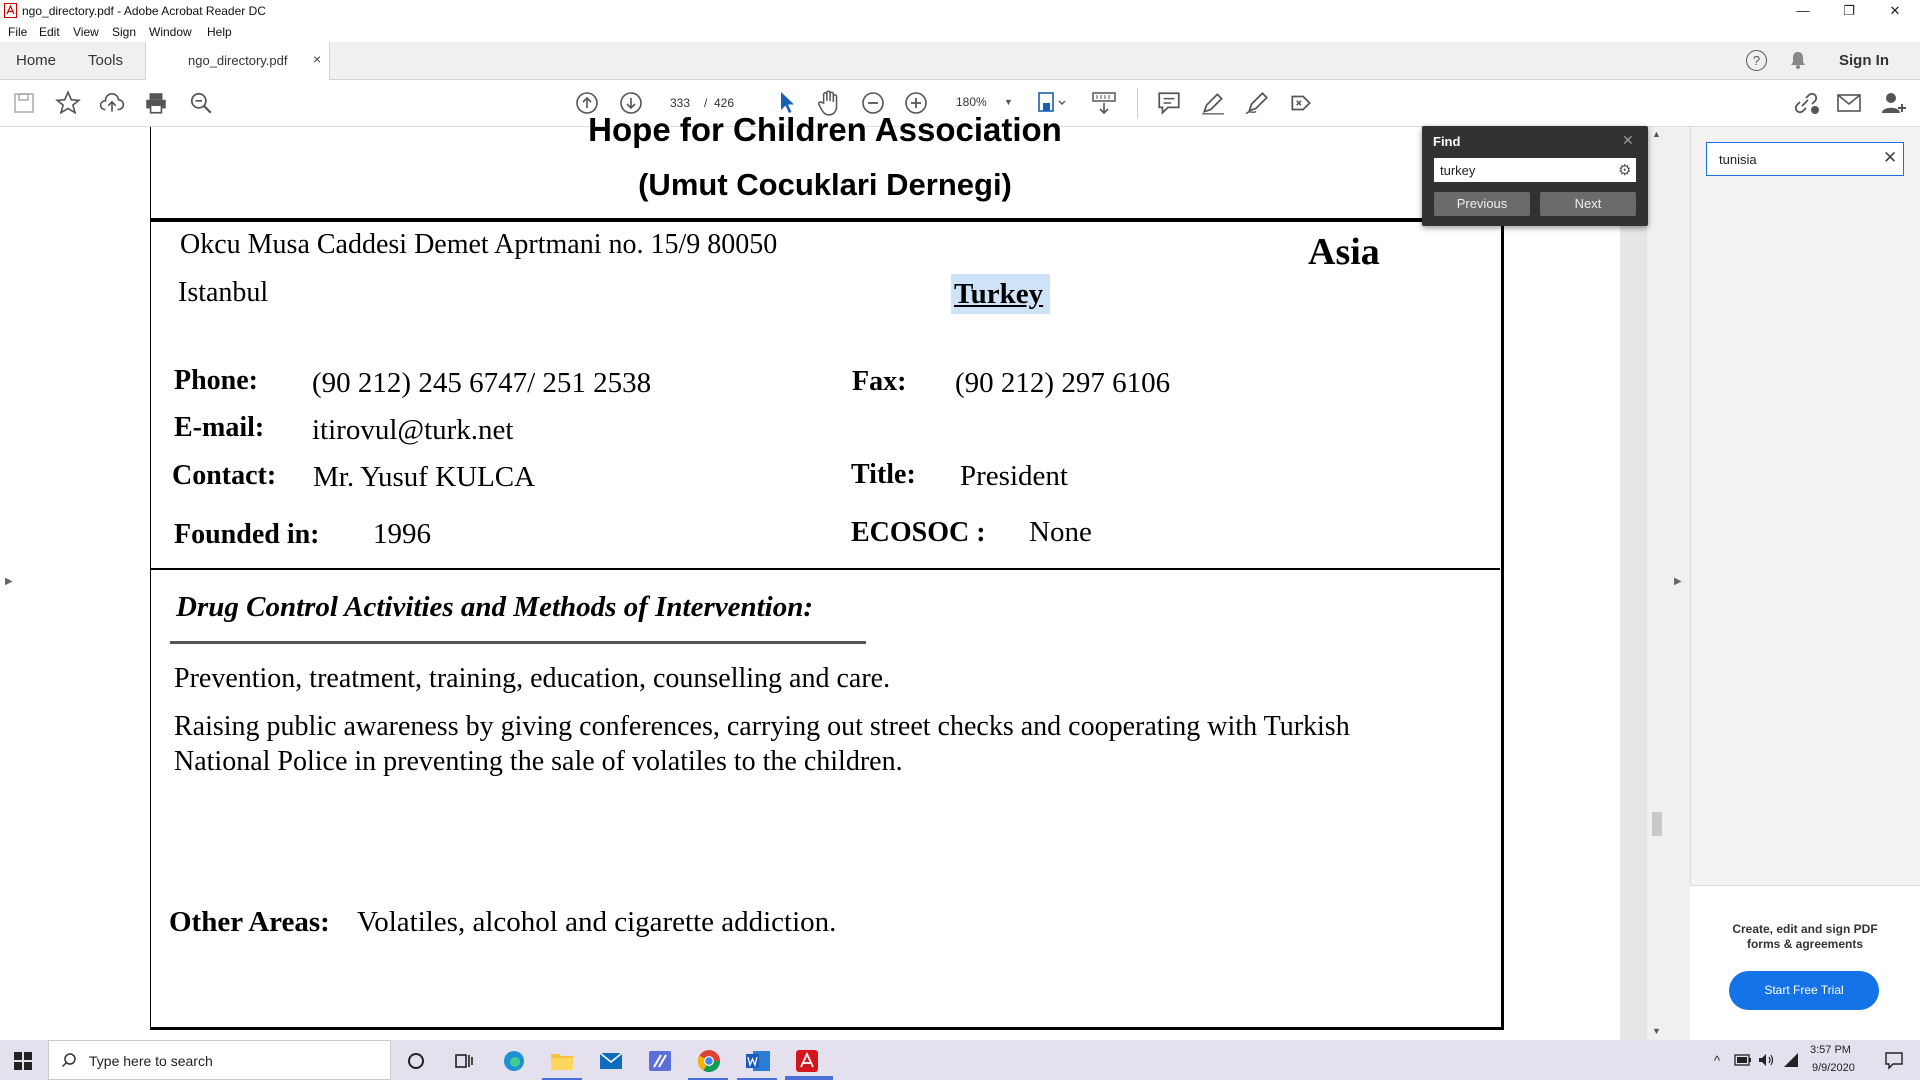 The height and width of the screenshot is (1080, 1920). Describe the element at coordinates (247, 534) in the screenshot. I see `founded-label: Founded in:` at that location.